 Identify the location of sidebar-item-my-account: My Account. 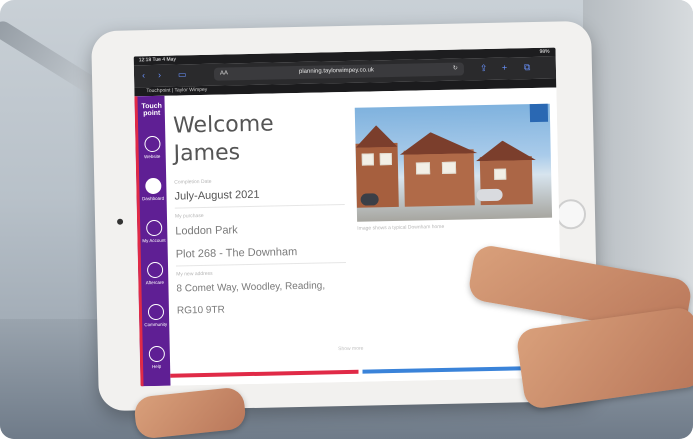
(153, 231).